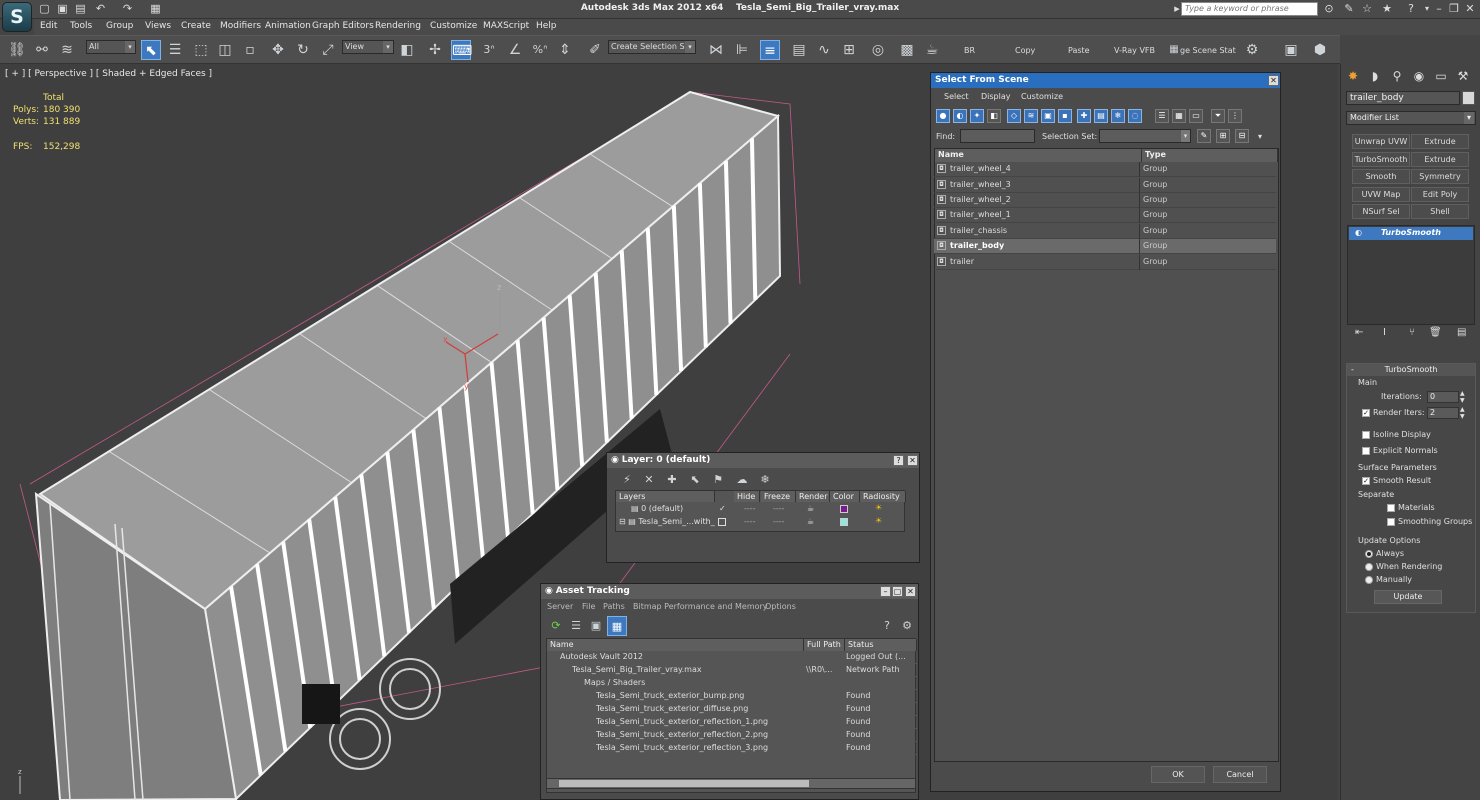 The image size is (1480, 800). Describe the element at coordinates (119, 26) in the screenshot. I see `menu-group: Group` at that location.